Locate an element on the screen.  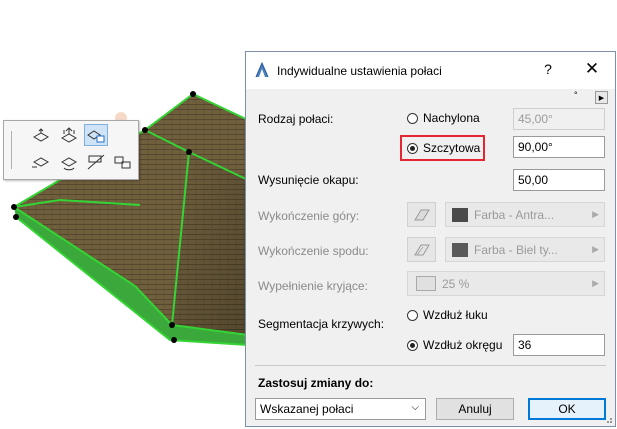
custom-settings-icon is located at coordinates (96, 135).